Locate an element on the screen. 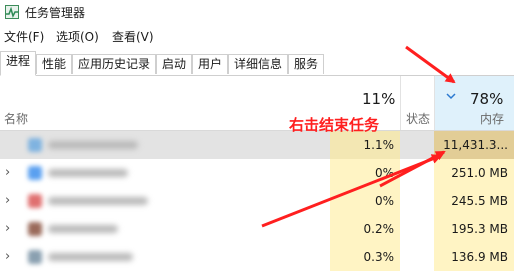 This screenshot has height=273, width=514. tab-users: 用户 is located at coordinates (210, 64).